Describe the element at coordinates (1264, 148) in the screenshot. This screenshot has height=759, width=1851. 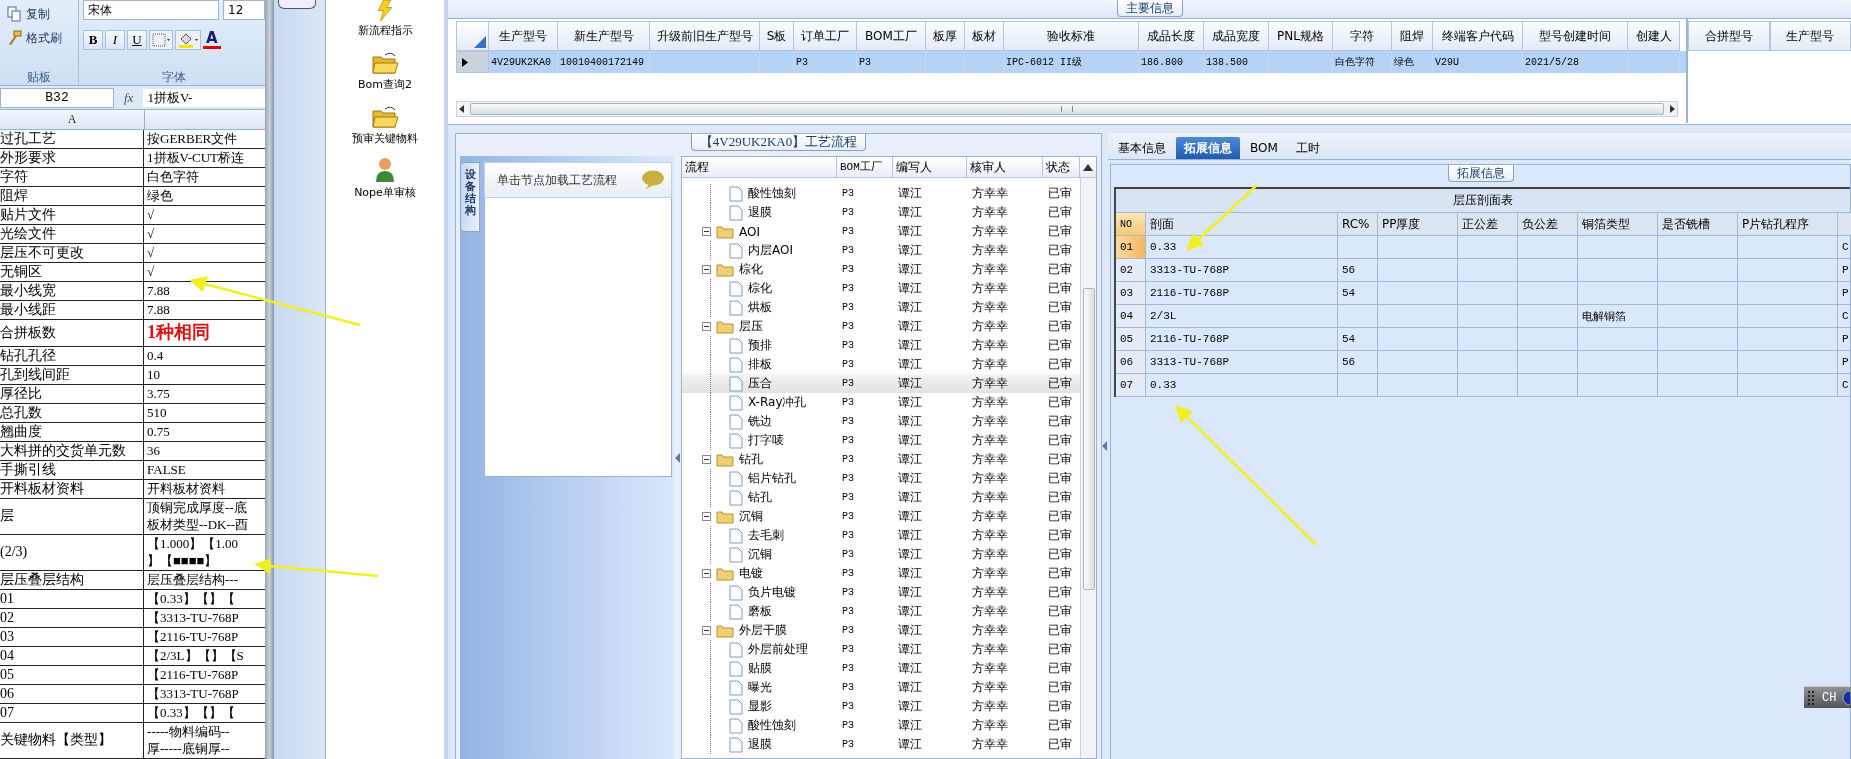
I see `tab: BOM` at that location.